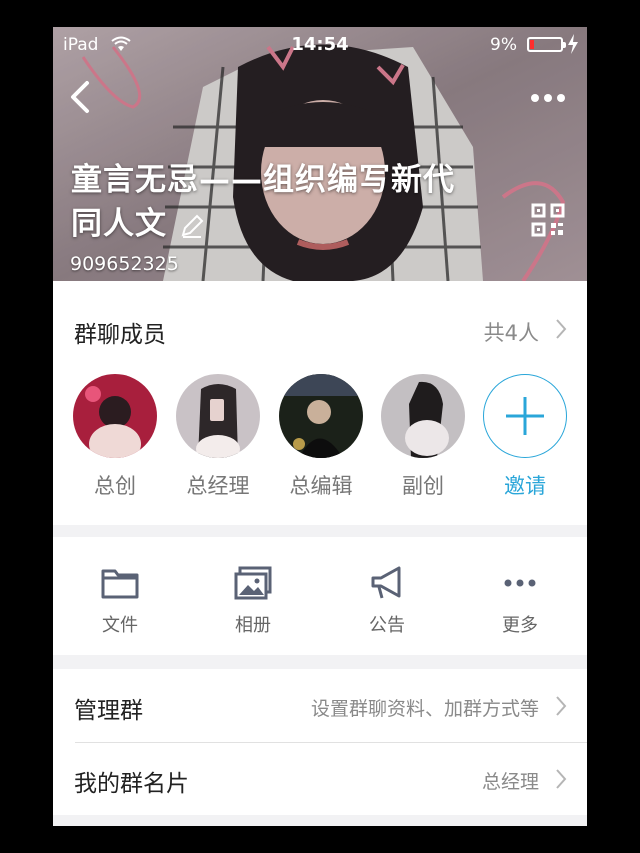 Image resolution: width=640 pixels, height=853 pixels. I want to click on more-action: 更多, so click(520, 596).